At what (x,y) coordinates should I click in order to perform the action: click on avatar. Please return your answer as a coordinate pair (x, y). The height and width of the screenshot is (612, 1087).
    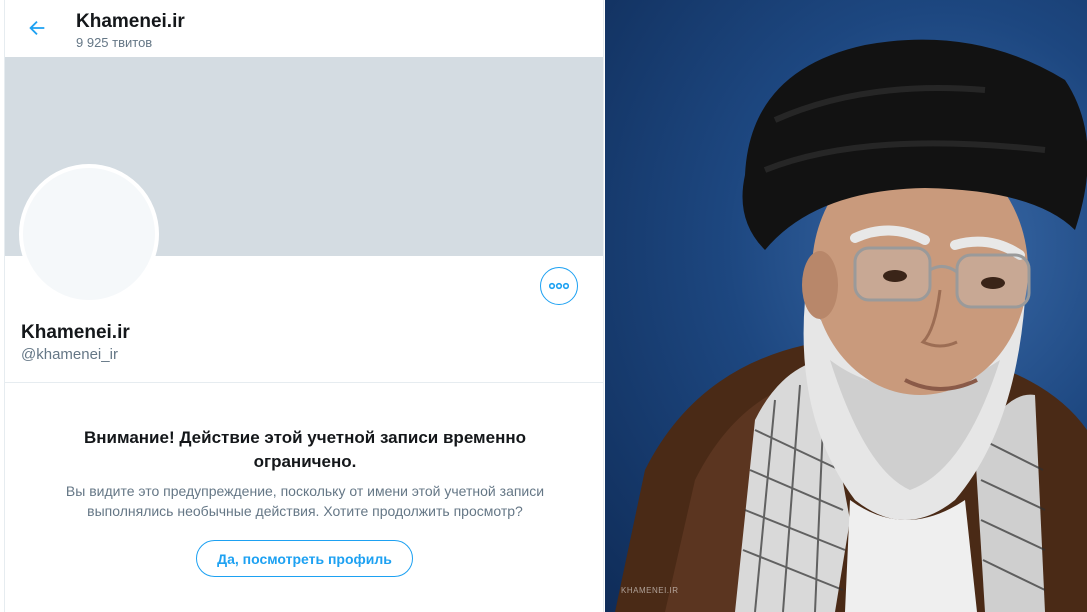
    Looking at the image, I should click on (89, 234).